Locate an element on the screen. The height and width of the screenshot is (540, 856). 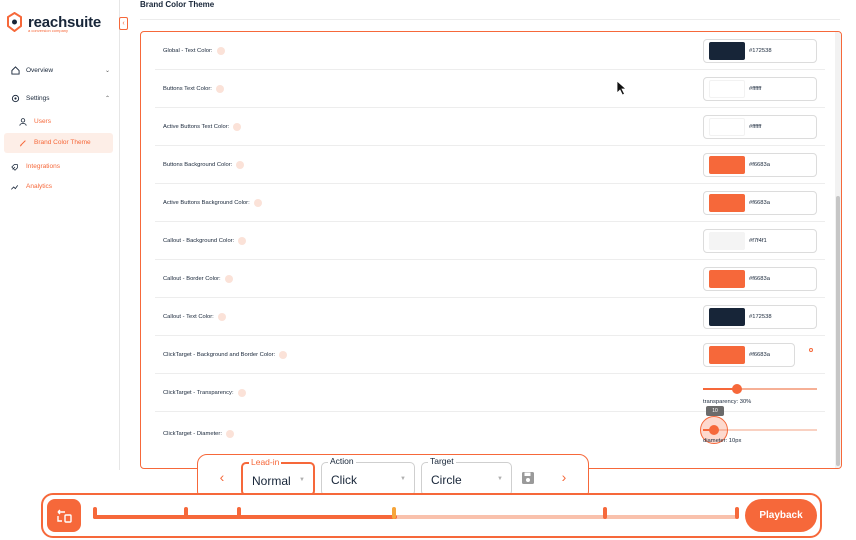
sidebar-item-overview: Overview ⌄ is located at coordinates (60, 70).